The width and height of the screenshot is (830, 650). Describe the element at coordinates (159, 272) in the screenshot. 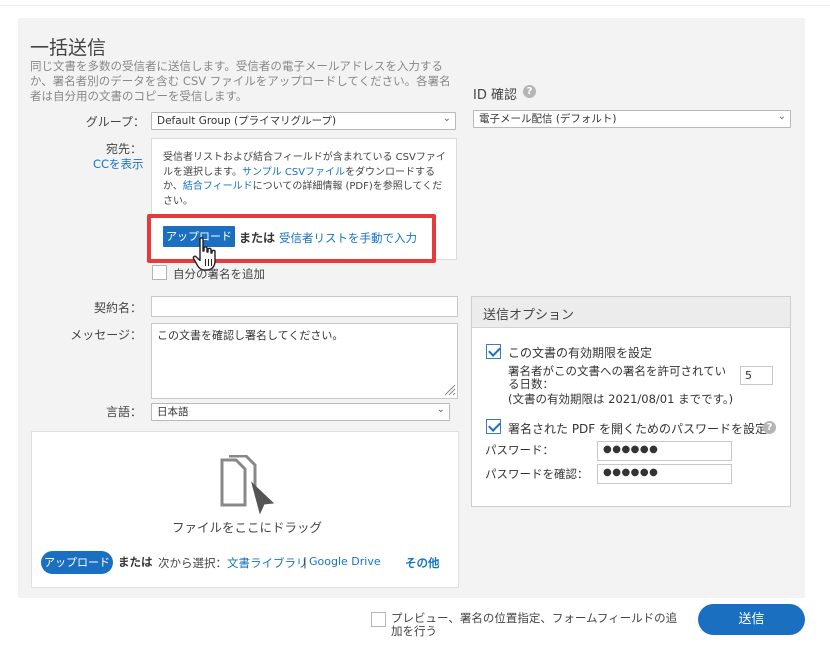

I see `add-me-checkbox` at that location.